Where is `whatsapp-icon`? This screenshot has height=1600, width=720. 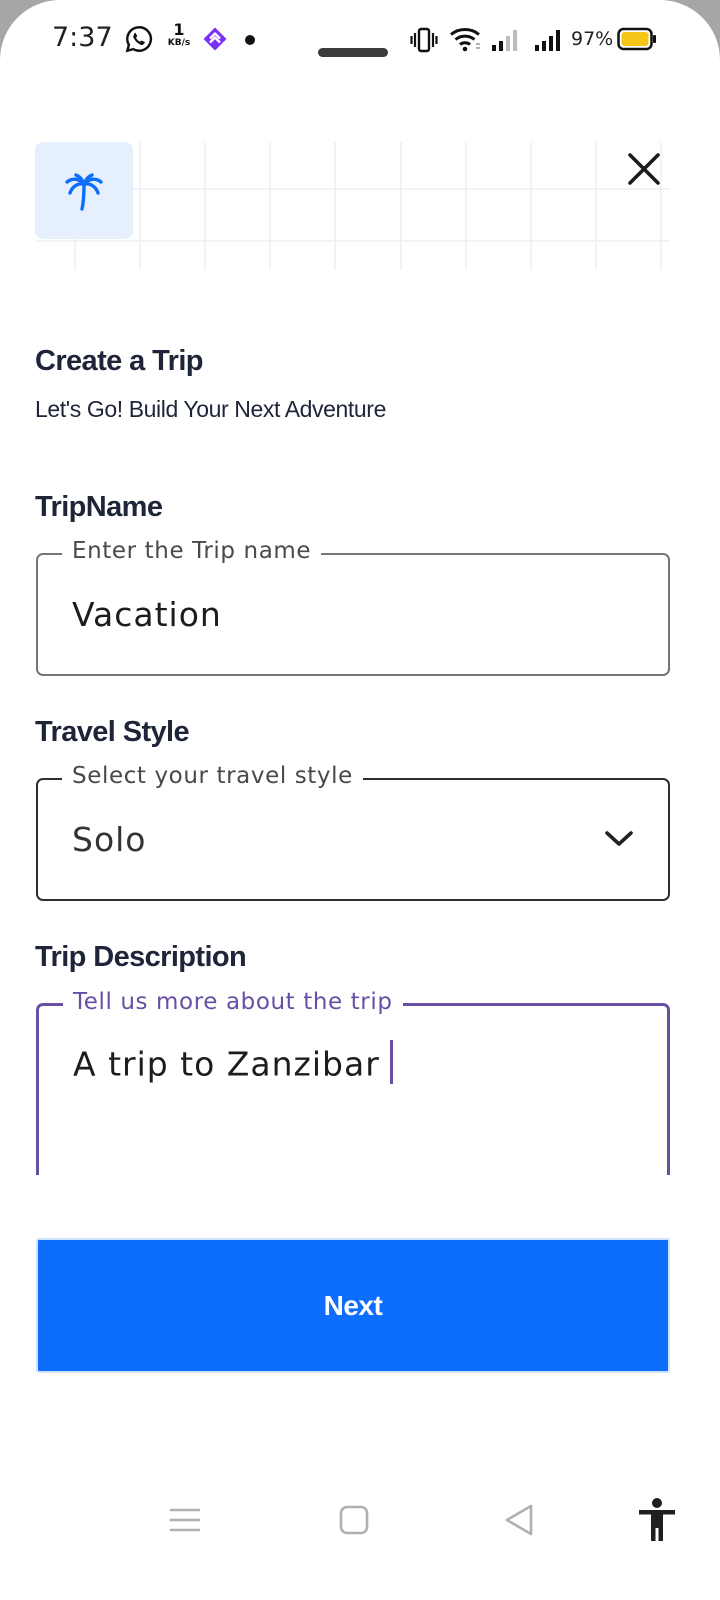
whatsapp-icon is located at coordinates (139, 39).